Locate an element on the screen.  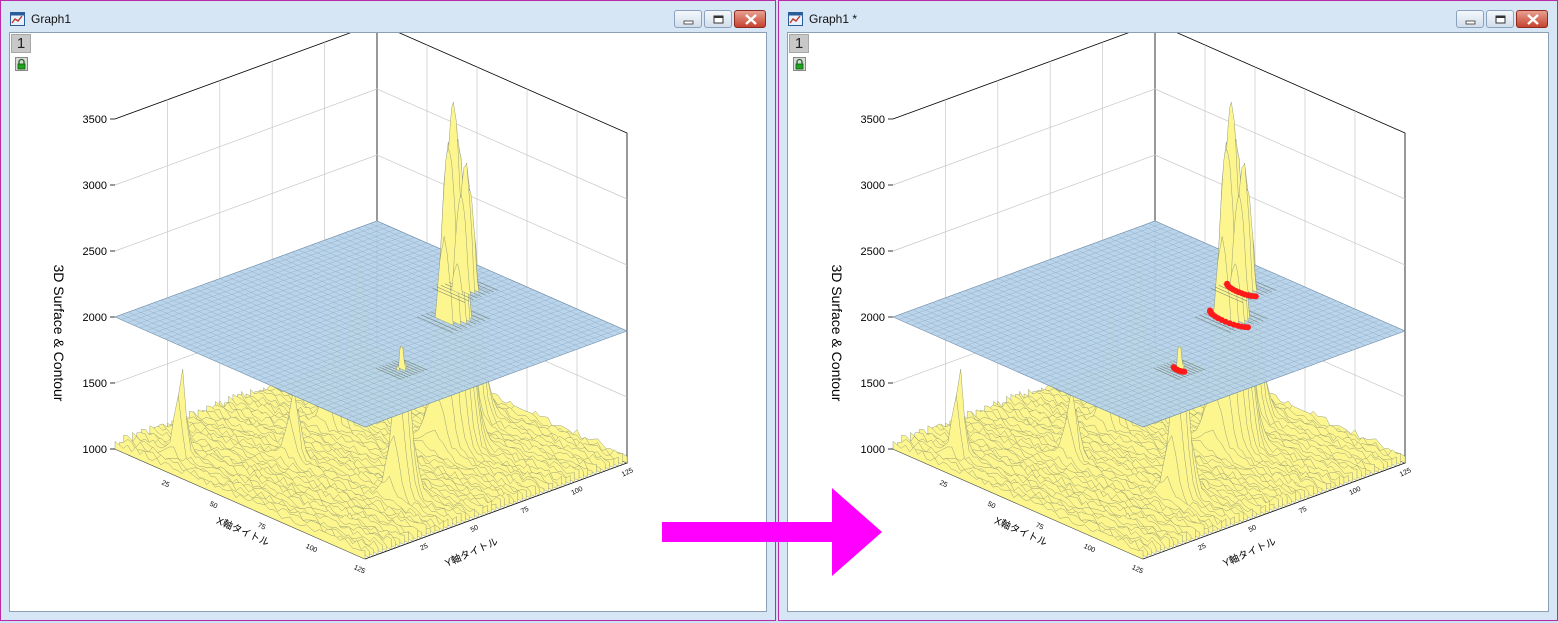
window-title: Graph1 * is located at coordinates (833, 19).